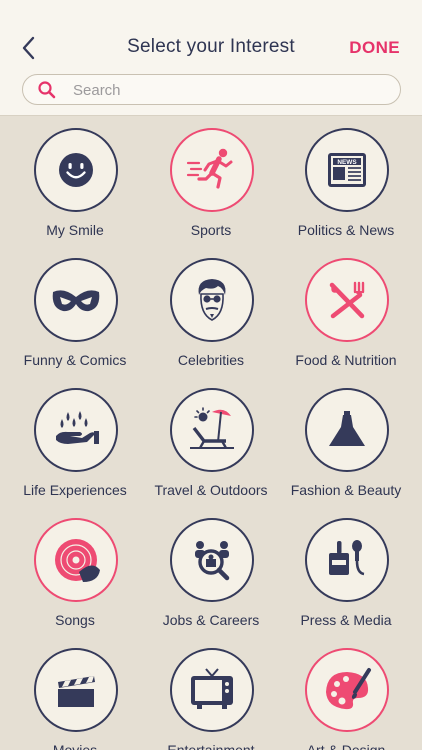 The image size is (422, 750). I want to click on interest-icon-circle: NEWS, so click(347, 170).